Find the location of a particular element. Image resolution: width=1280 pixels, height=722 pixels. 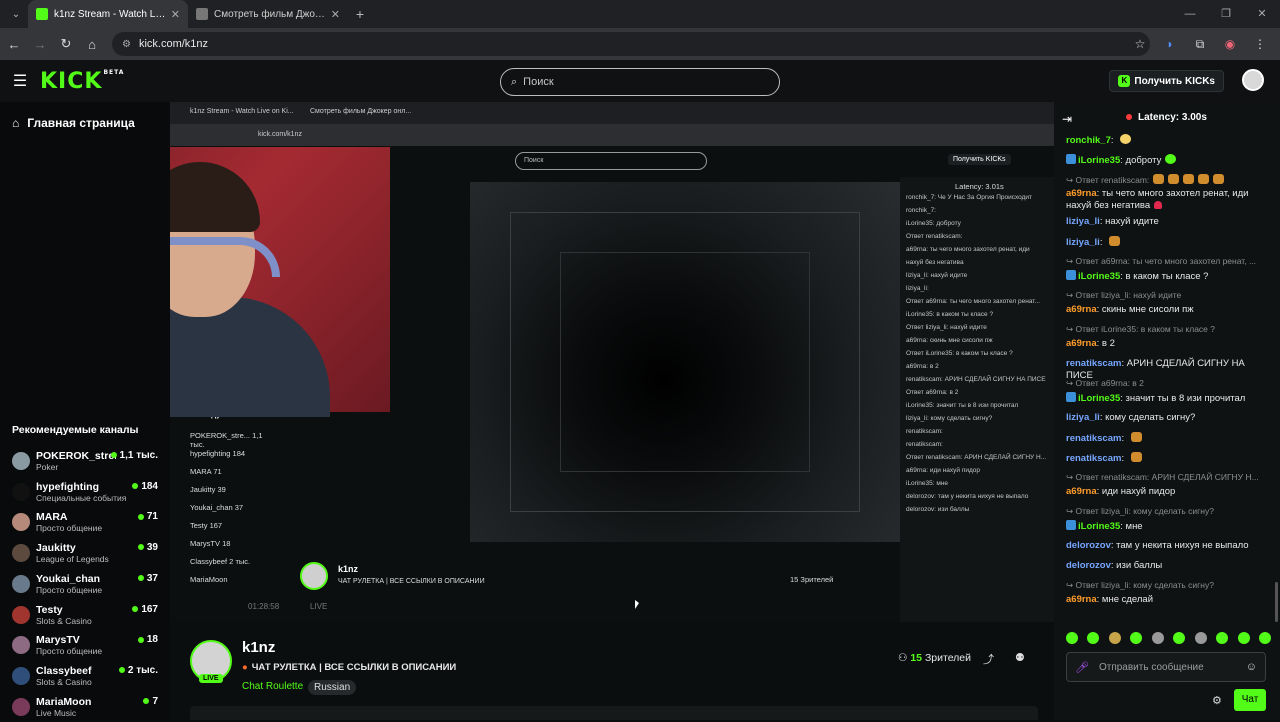

user-plus-icon: ⚉ is located at coordinates (1020, 657).